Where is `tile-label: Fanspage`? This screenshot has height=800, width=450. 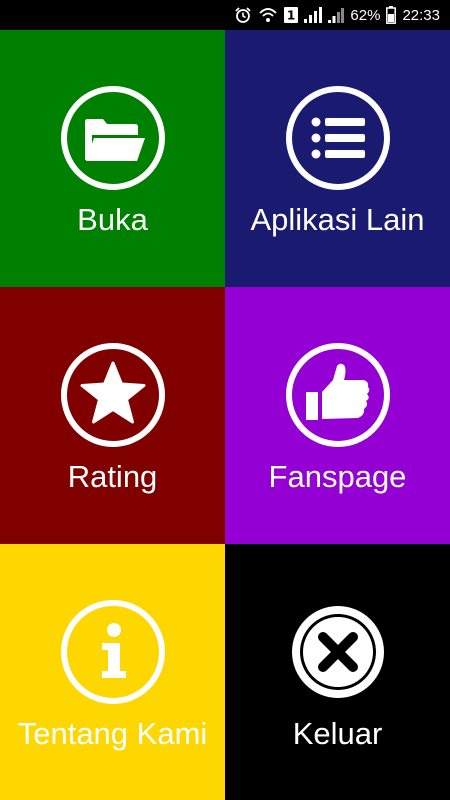 tile-label: Fanspage is located at coordinates (337, 476).